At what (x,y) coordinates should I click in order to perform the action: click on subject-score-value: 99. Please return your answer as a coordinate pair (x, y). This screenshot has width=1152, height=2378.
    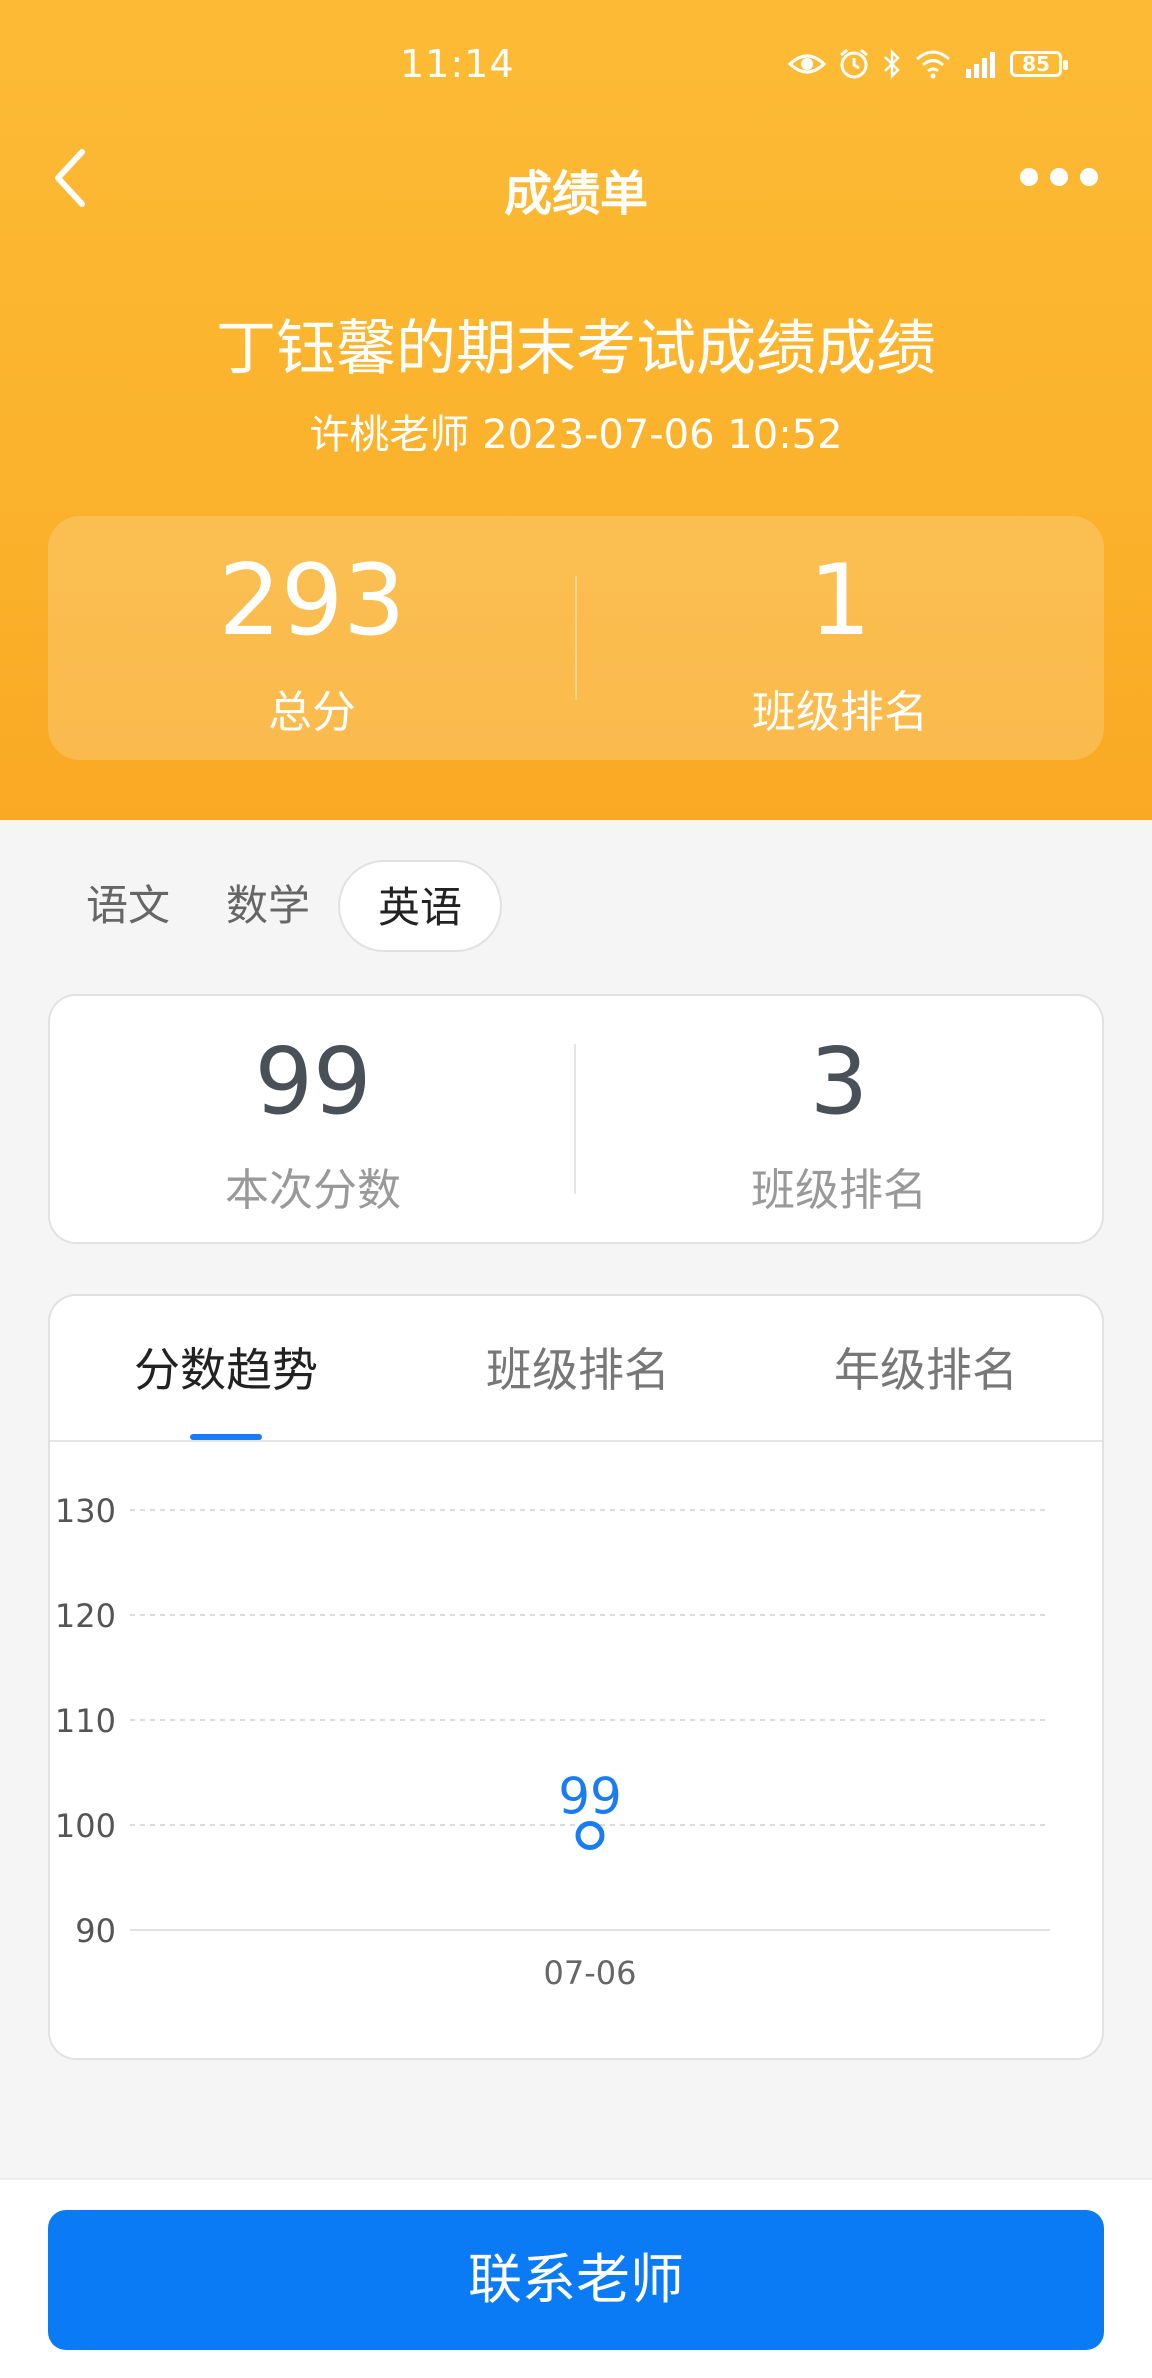
    Looking at the image, I should click on (313, 1081).